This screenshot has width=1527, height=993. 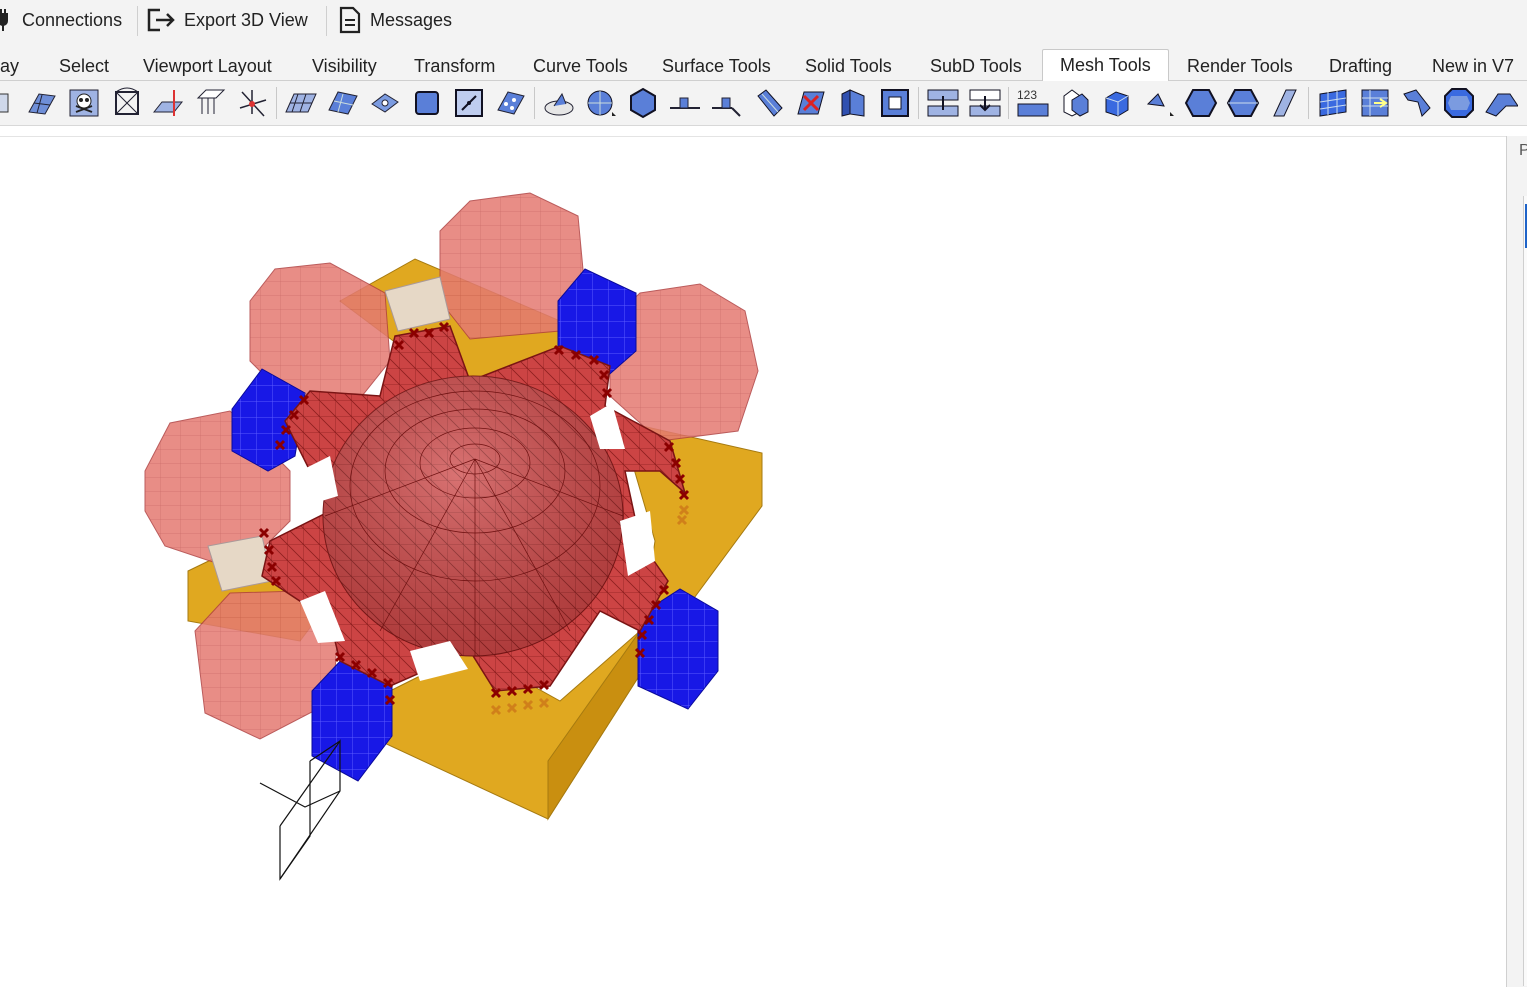 I want to click on mesh-flip-icon, so click(x=1075, y=103).